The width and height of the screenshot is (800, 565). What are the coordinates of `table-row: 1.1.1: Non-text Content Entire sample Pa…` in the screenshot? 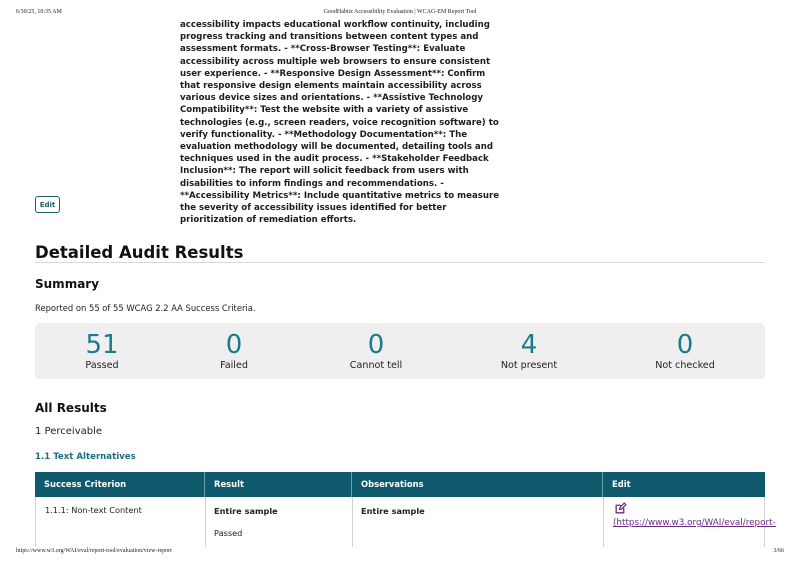 It's located at (405, 522).